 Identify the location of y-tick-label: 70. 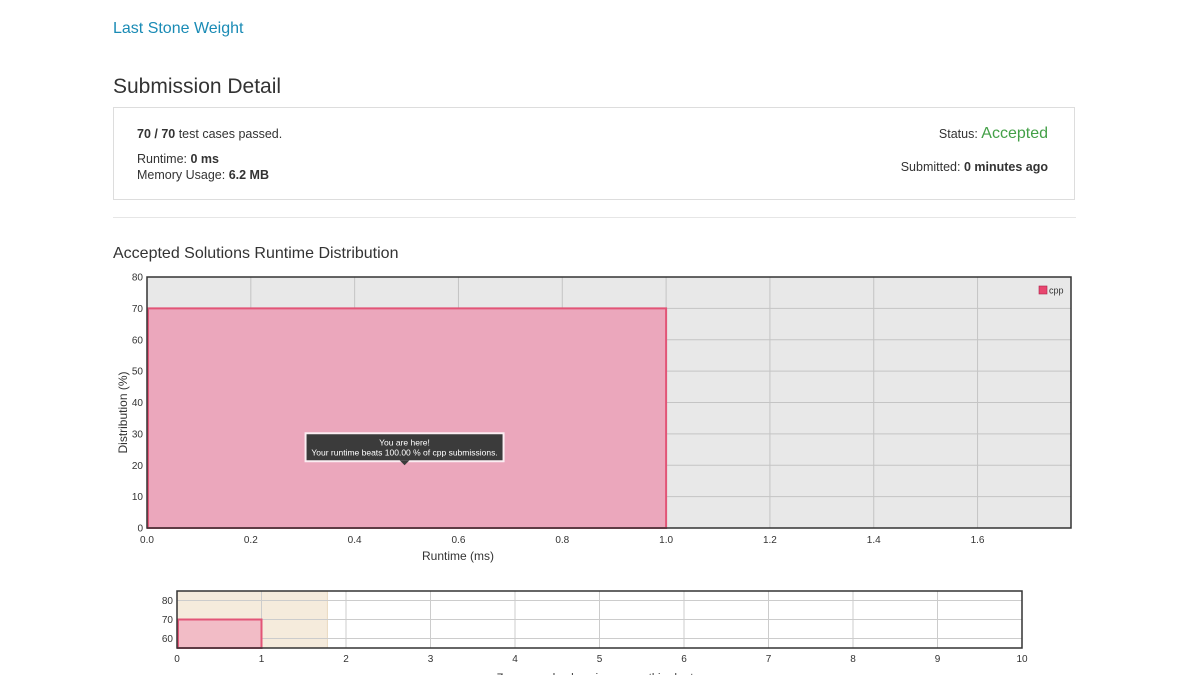
(138, 309).